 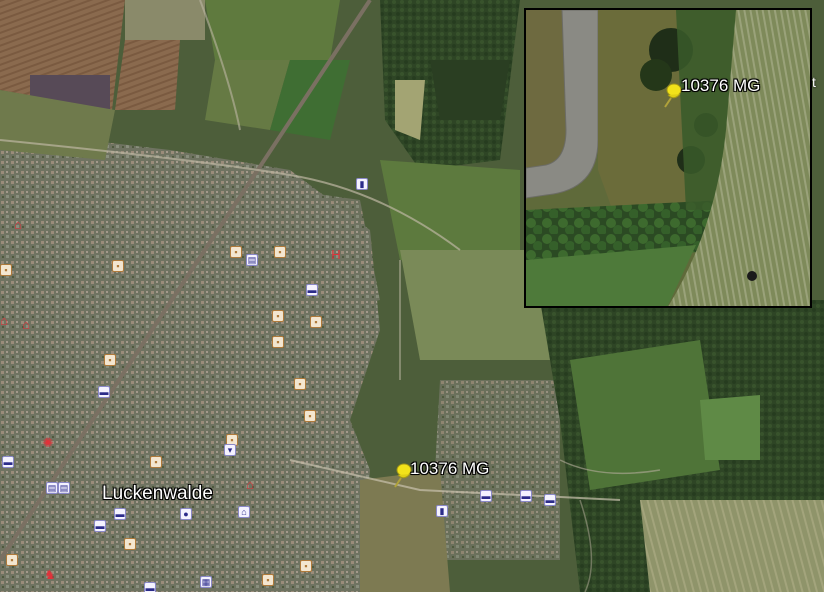 What do you see at coordinates (244, 512) in the screenshot?
I see `museum-icon: ⌂` at bounding box center [244, 512].